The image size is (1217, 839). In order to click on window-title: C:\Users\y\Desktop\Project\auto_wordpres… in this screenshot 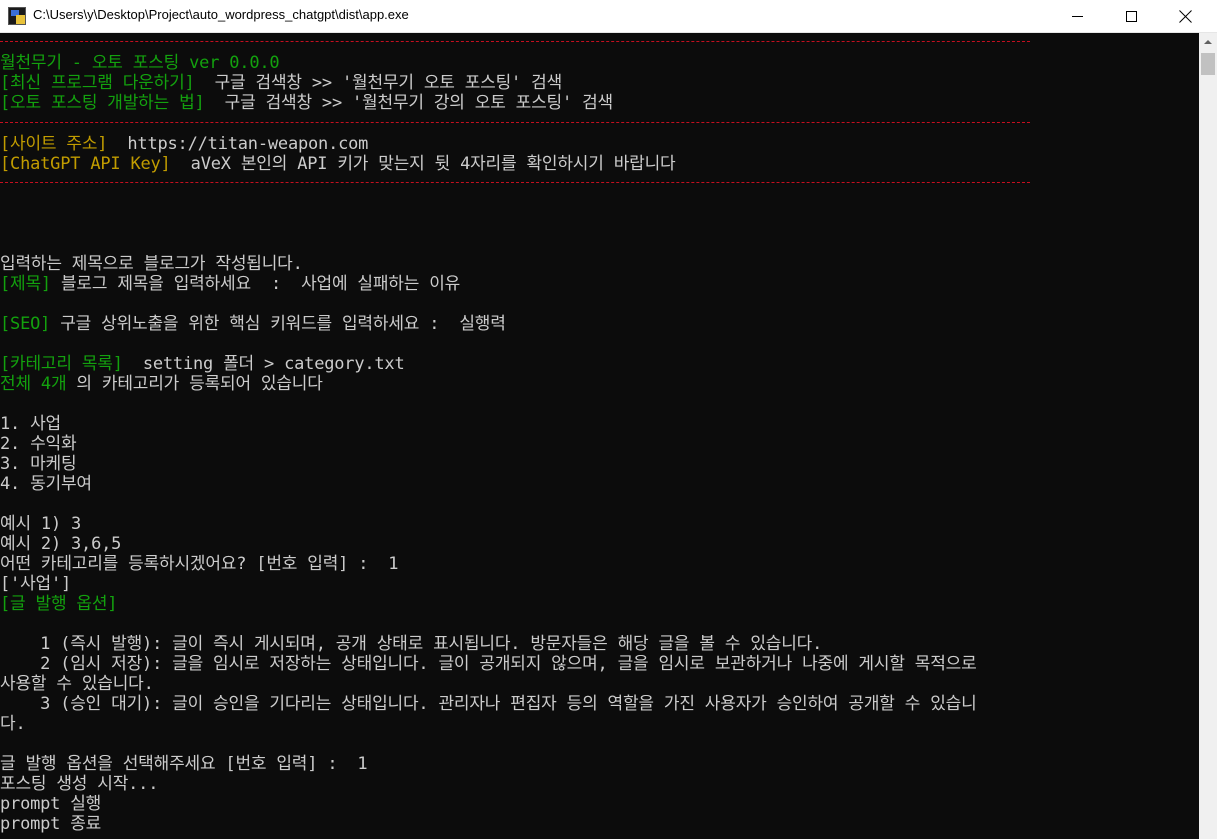, I will do `click(221, 14)`.